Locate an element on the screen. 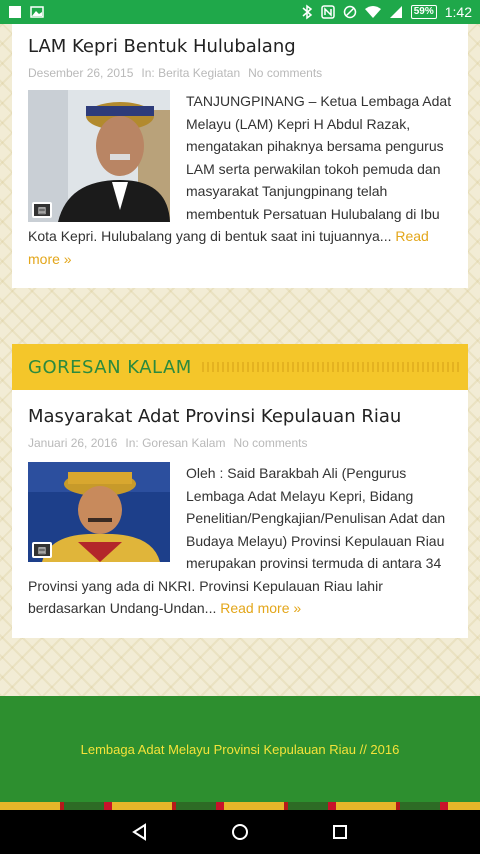 This screenshot has width=480, height=854. back-button is located at coordinates (140, 832).